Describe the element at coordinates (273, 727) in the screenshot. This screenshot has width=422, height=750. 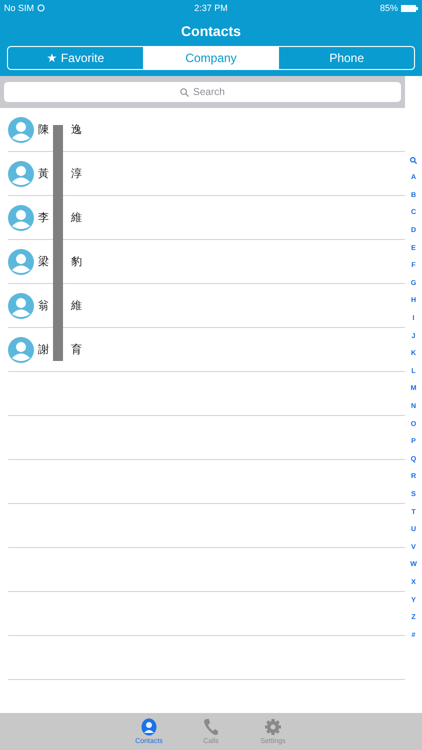
I see `gear-icon` at that location.